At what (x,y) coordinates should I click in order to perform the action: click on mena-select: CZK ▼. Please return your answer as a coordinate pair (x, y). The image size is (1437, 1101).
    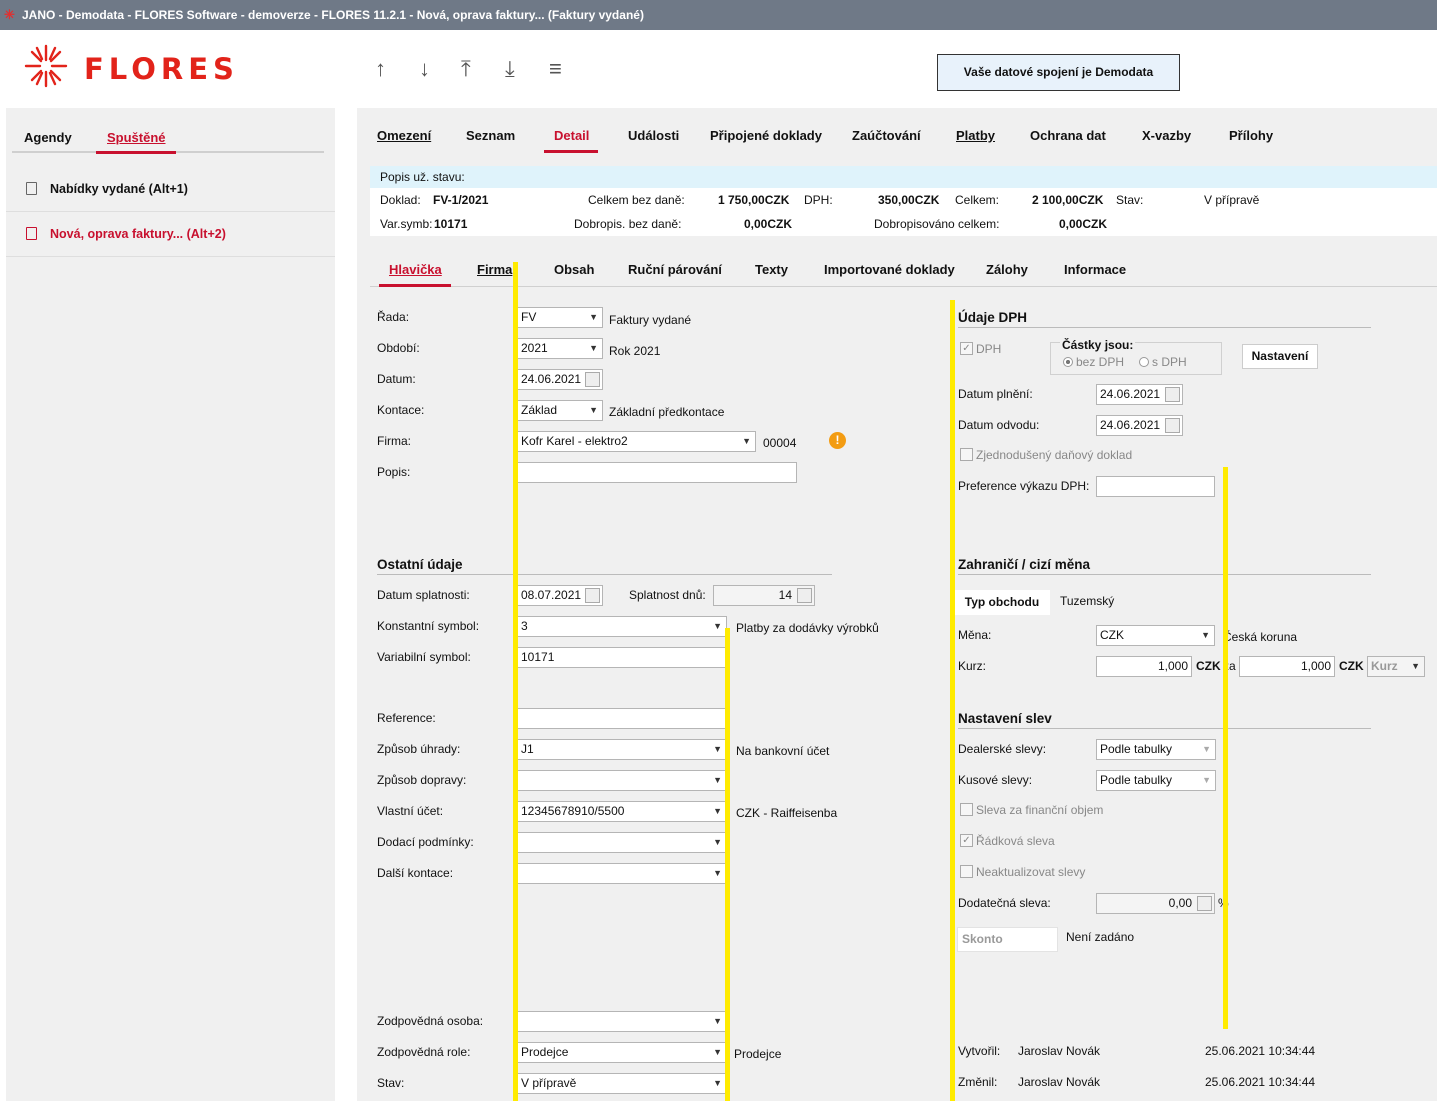
    Looking at the image, I should click on (1155, 635).